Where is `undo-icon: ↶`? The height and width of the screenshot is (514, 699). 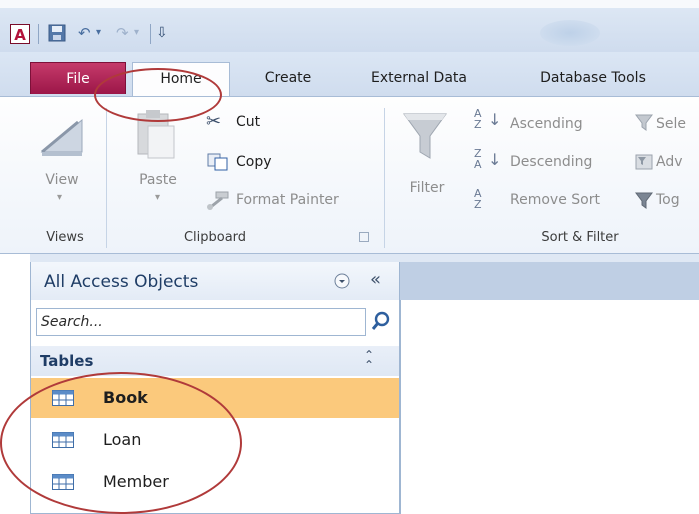 undo-icon: ↶ is located at coordinates (84, 33).